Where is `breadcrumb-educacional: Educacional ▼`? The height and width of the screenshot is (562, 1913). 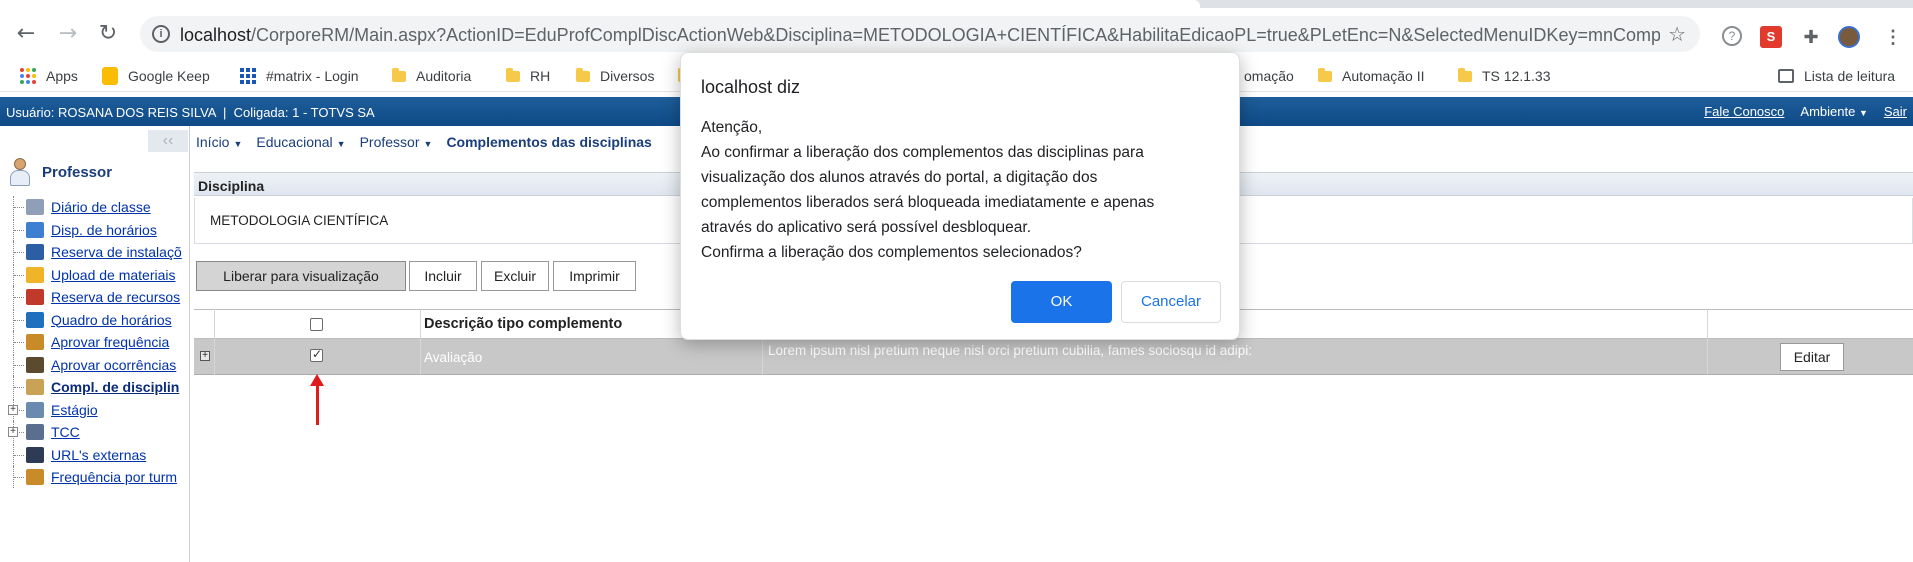 breadcrumb-educacional: Educacional ▼ is located at coordinates (300, 142).